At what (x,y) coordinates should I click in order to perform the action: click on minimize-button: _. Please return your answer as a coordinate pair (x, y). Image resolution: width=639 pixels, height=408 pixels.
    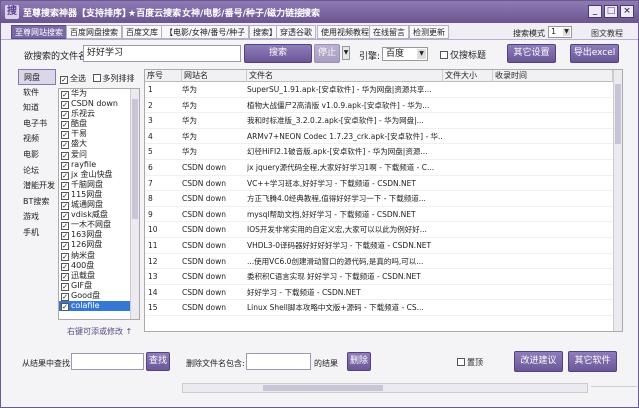
    Looking at the image, I should click on (595, 11).